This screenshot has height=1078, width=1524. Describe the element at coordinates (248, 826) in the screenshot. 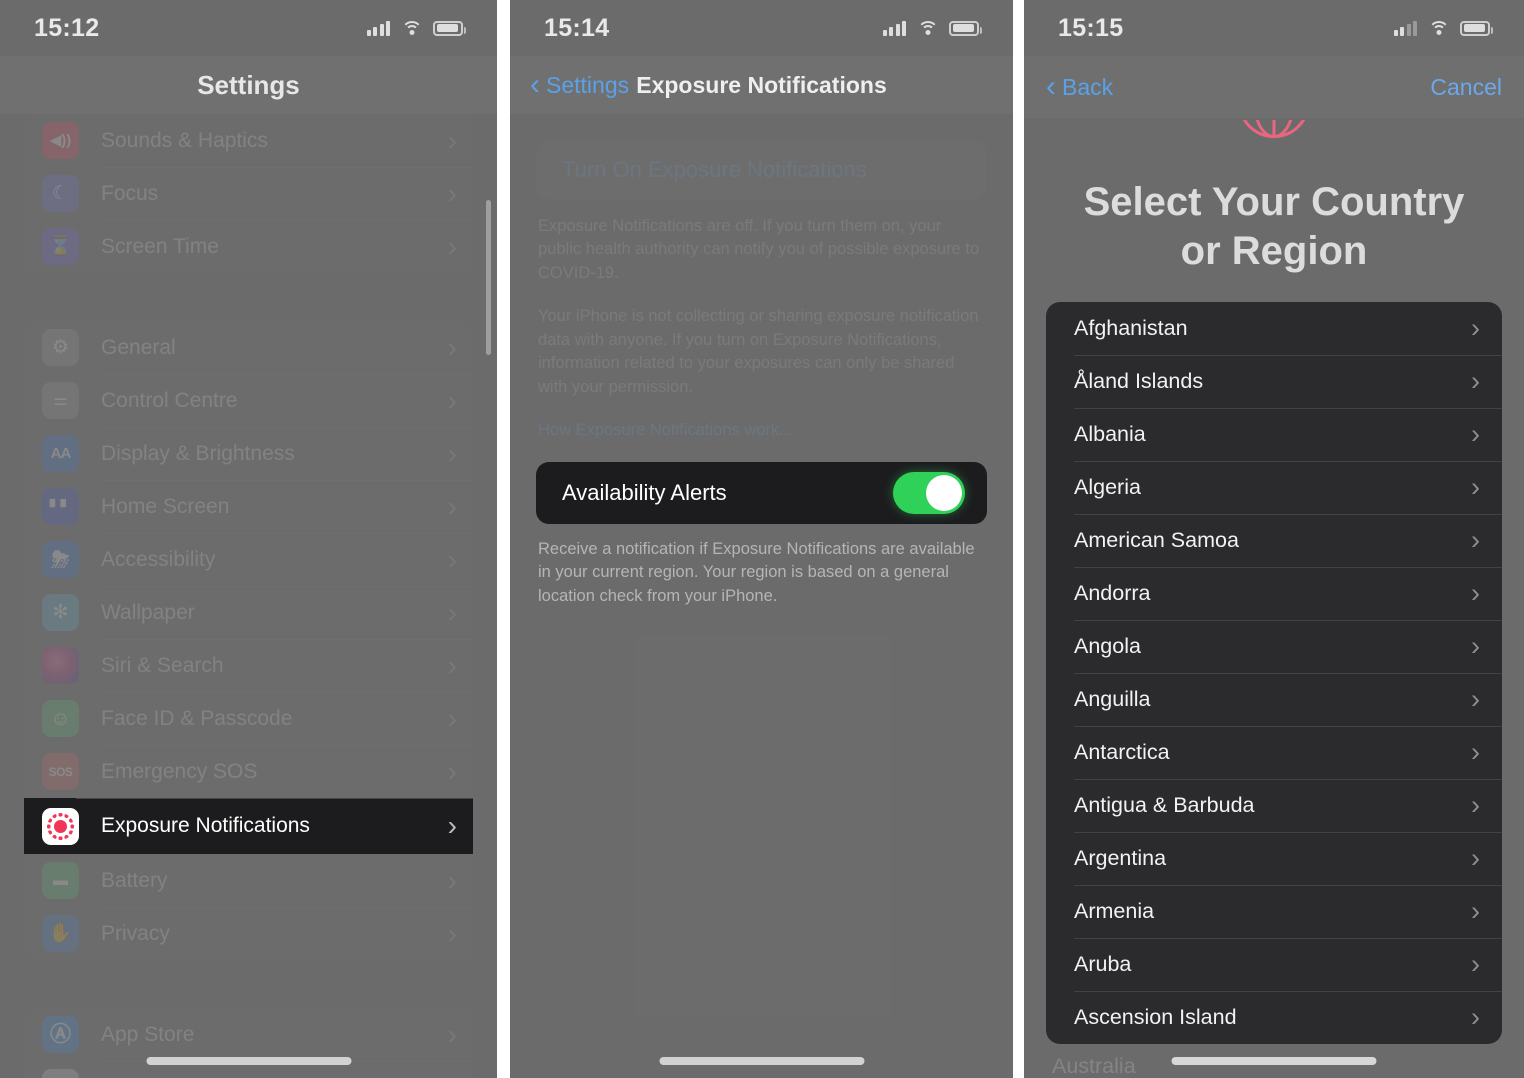

I see `sidebar-item-exposure-notifications: Exposure Notifications` at that location.